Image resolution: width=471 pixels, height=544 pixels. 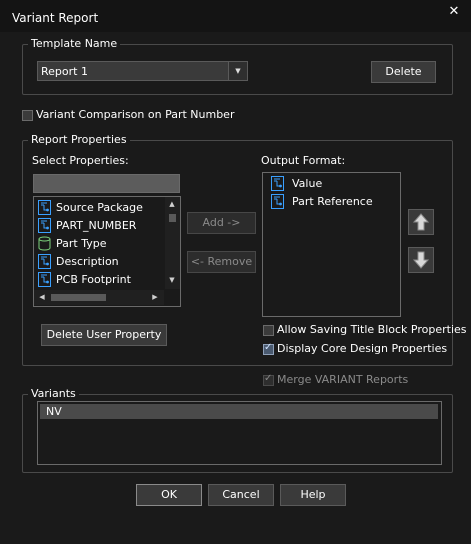 What do you see at coordinates (454, 13) in the screenshot?
I see `close-icon: ✕` at bounding box center [454, 13].